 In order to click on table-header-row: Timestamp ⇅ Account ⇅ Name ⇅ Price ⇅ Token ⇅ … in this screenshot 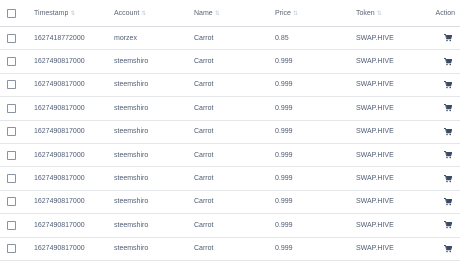, I will do `click(230, 13)`.